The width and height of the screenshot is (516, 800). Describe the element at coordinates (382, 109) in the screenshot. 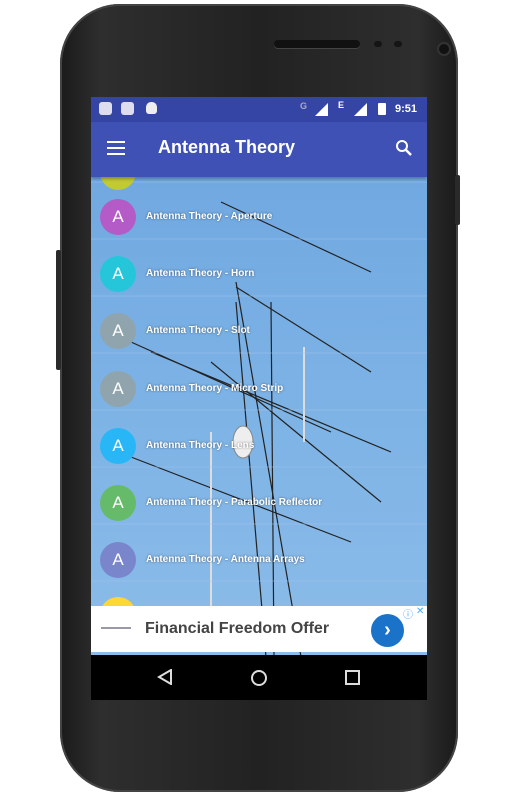

I see `battery-icon` at that location.